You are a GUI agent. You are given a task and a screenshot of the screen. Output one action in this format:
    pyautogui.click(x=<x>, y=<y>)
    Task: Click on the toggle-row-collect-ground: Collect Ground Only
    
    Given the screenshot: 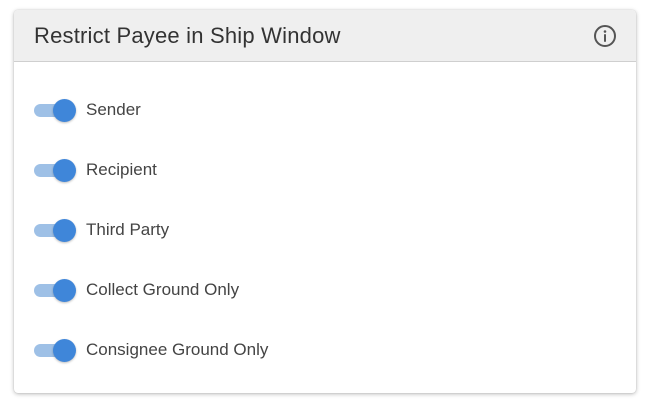 What is the action you would take?
    pyautogui.click(x=335, y=290)
    